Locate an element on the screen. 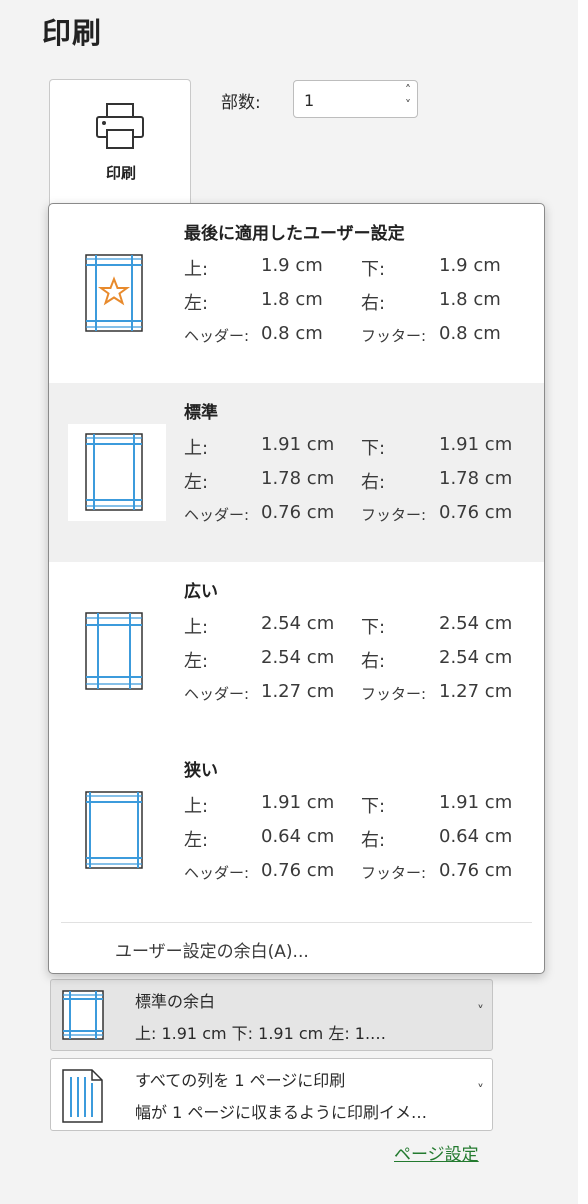 This screenshot has width=588, height=1204. copies-label: 部数: is located at coordinates (241, 103).